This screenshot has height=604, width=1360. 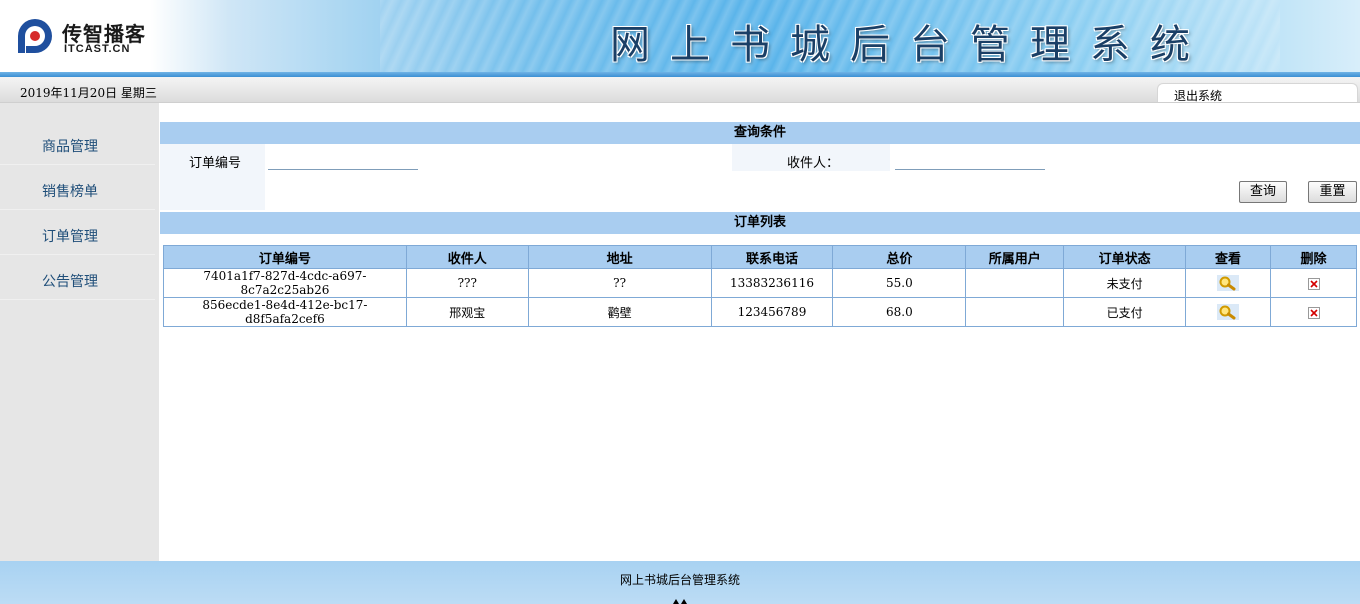 I want to click on sidebar-item-products: 商品管理, so click(x=77, y=142).